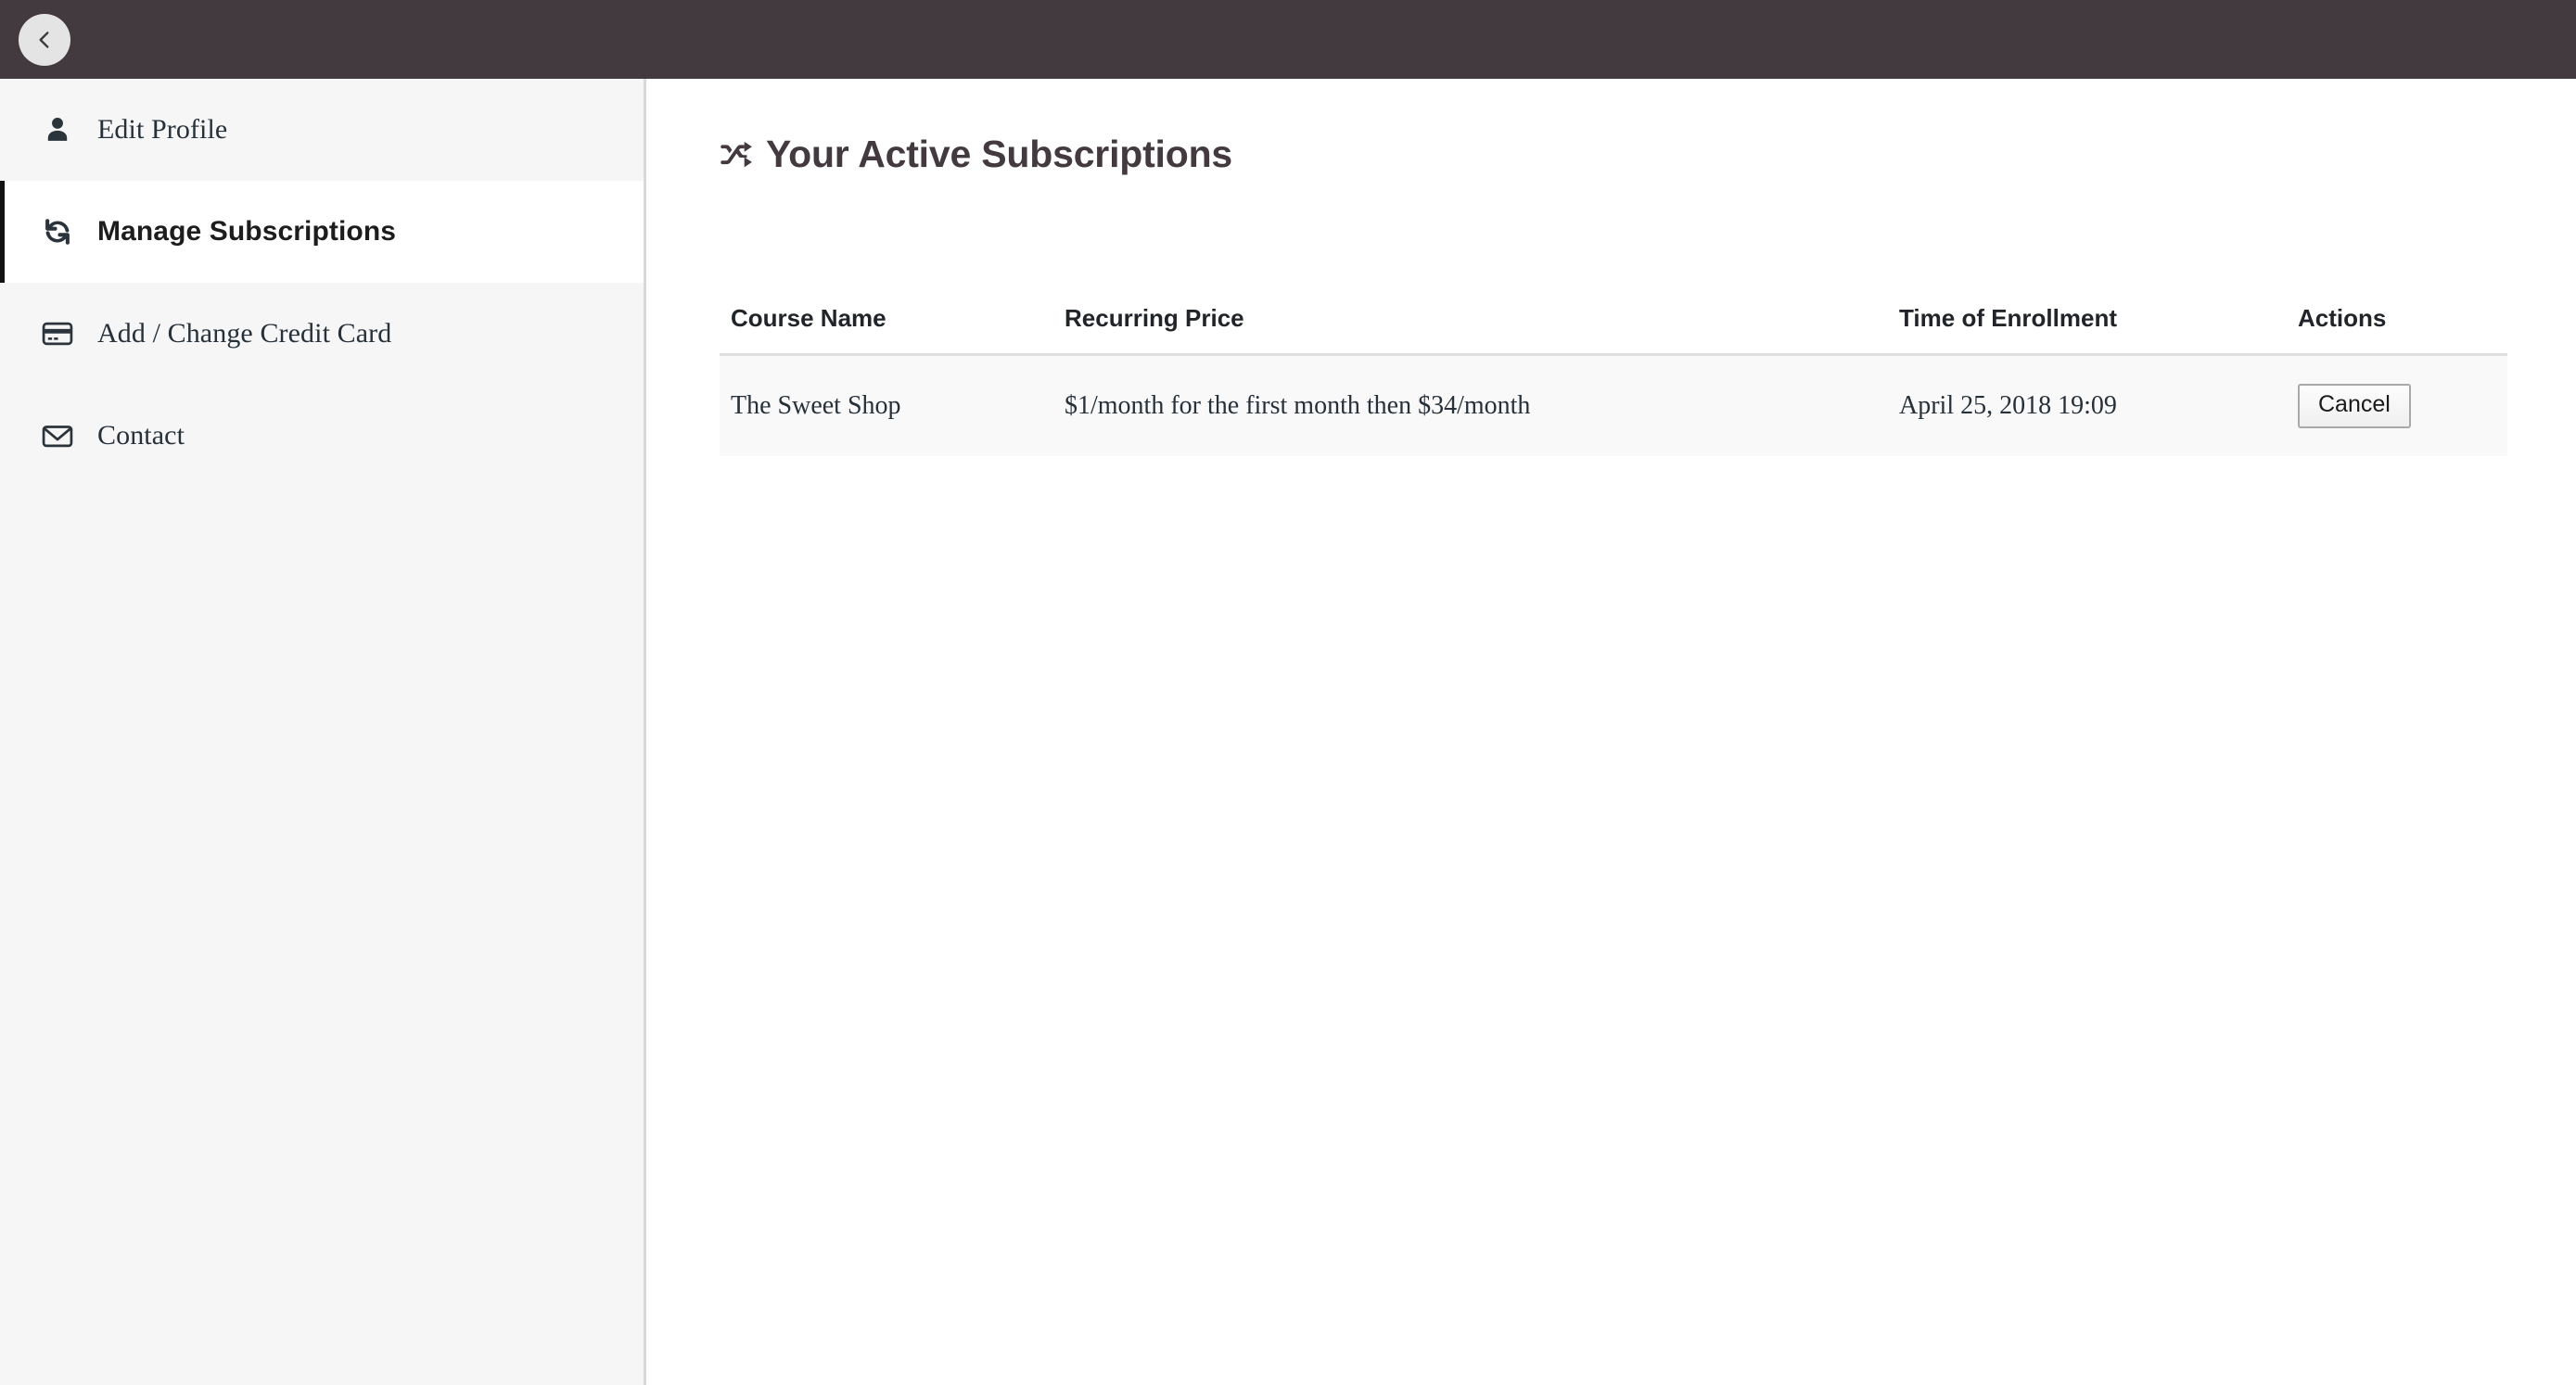  Describe the element at coordinates (1471, 330) in the screenshot. I see `column-header-recurring-price: Recurring Price` at that location.